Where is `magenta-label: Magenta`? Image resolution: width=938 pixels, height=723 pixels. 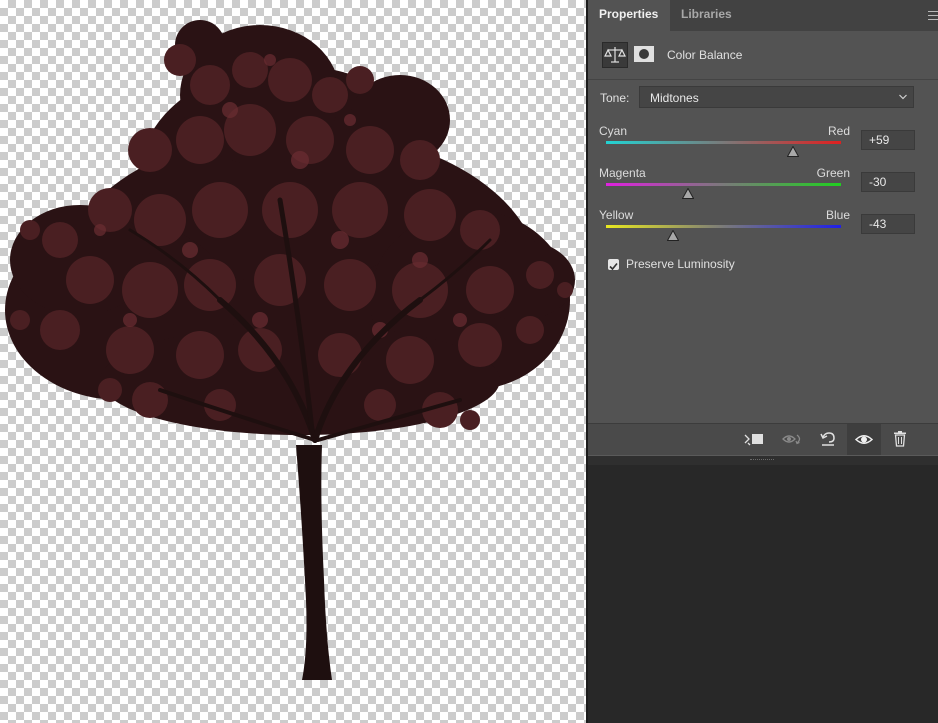 magenta-label: Magenta is located at coordinates (622, 173).